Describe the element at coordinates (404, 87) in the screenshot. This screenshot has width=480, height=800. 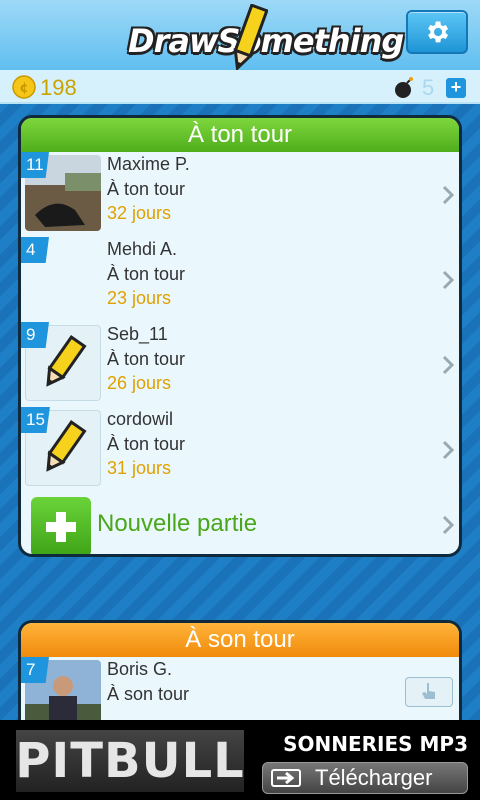
I see `bomb-icon` at that location.